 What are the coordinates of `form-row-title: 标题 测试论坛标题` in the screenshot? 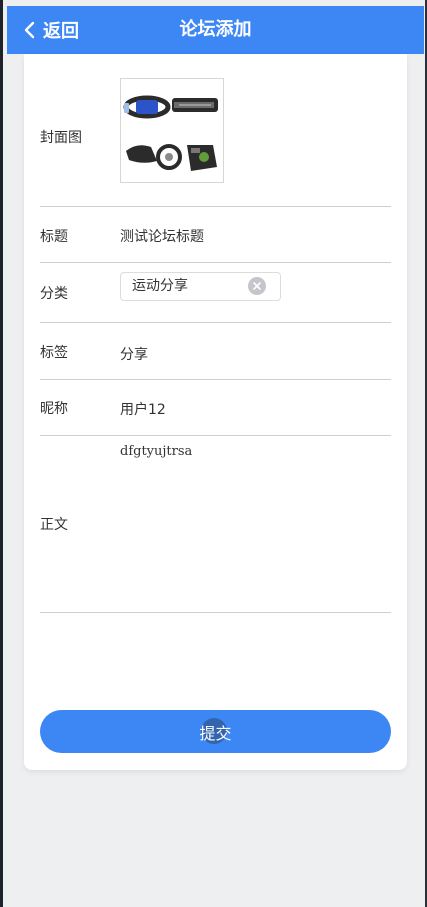 It's located at (215, 235).